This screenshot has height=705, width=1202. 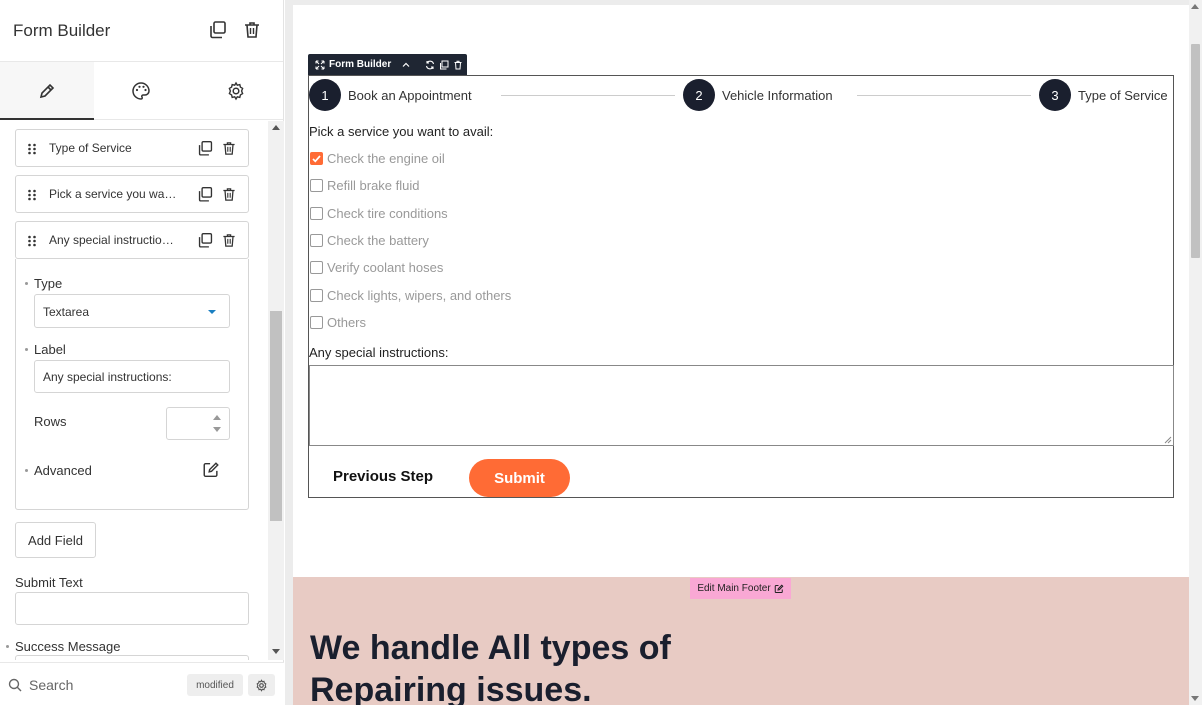 What do you see at coordinates (212, 312) in the screenshot?
I see `caret-down-icon` at bounding box center [212, 312].